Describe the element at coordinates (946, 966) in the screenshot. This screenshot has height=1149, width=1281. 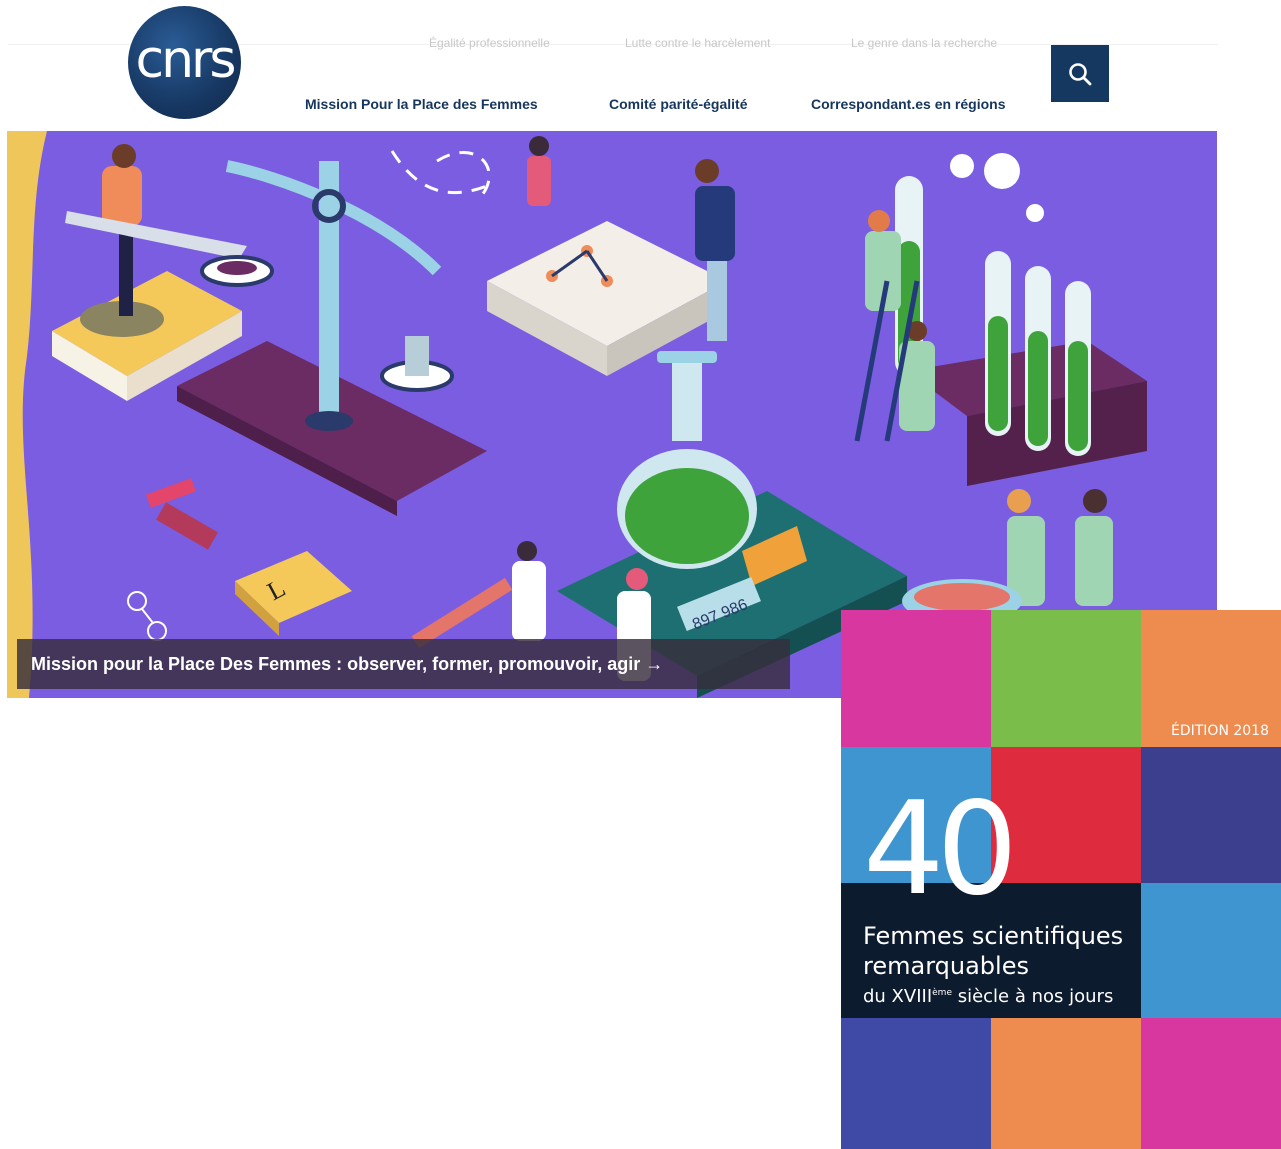
I see `poster-title-line2: remarquables` at that location.